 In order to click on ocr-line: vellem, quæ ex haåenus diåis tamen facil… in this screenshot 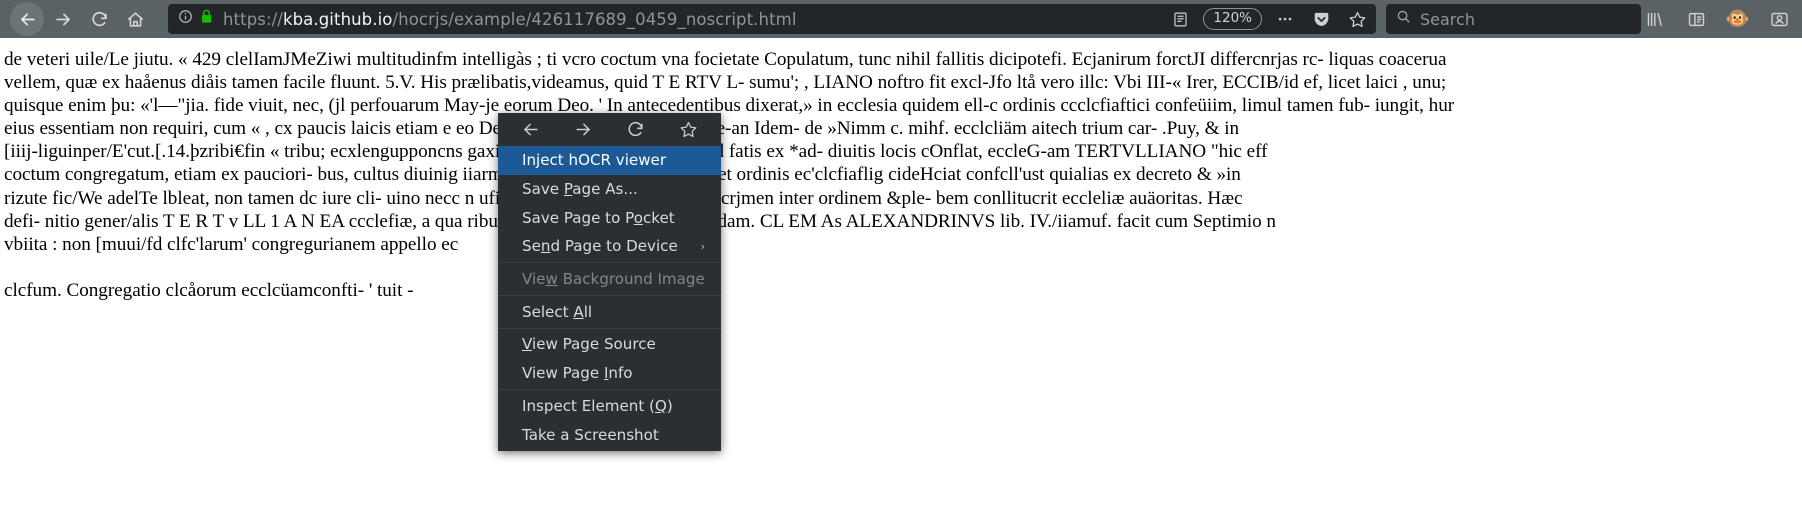, I will do `click(725, 83)`.